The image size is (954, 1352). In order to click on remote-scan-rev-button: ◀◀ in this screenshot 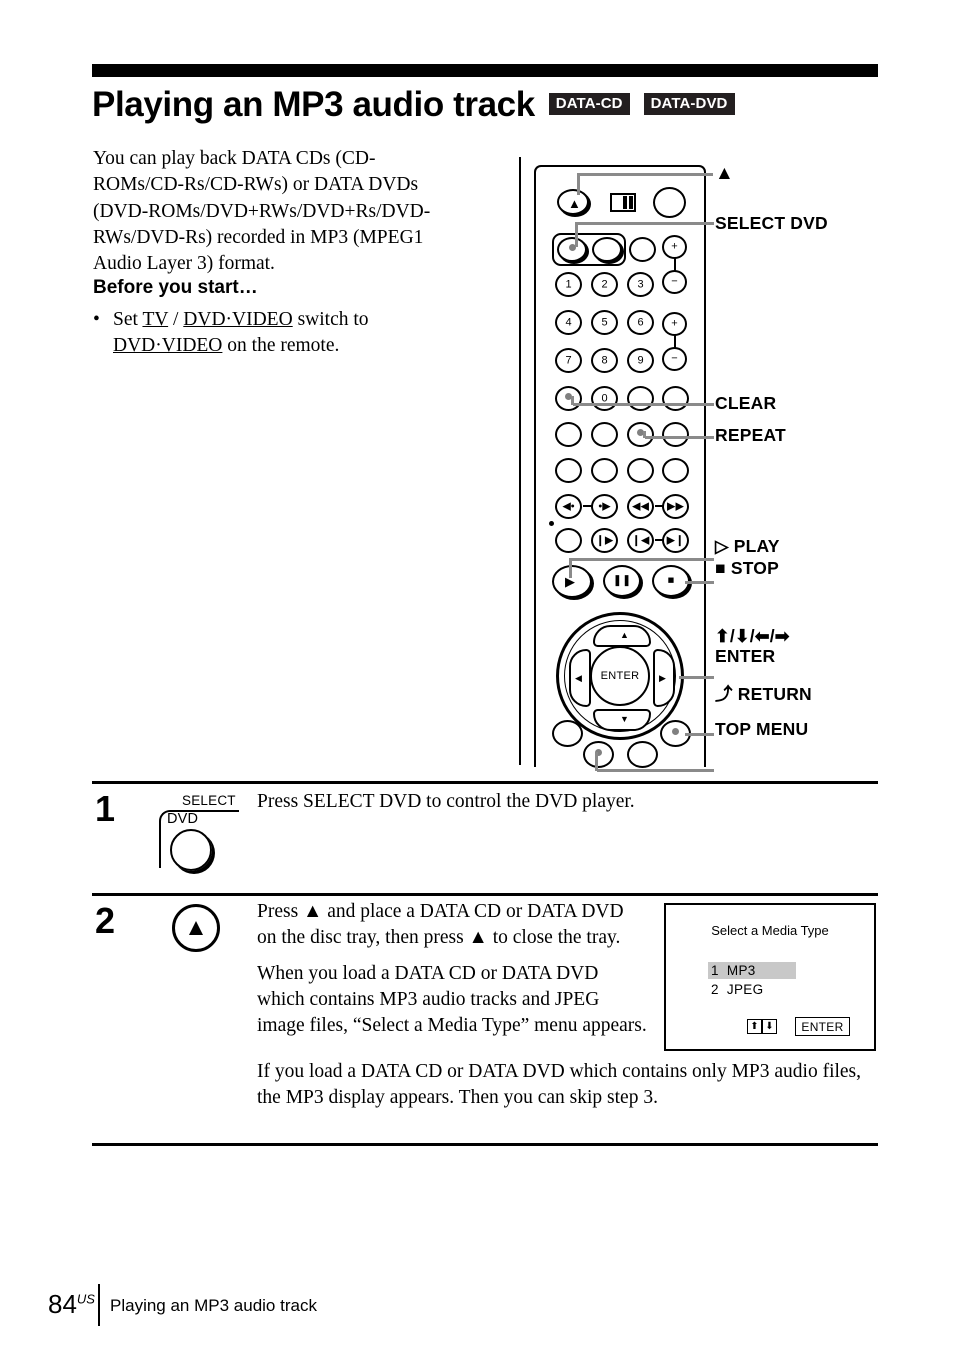, I will do `click(640, 506)`.